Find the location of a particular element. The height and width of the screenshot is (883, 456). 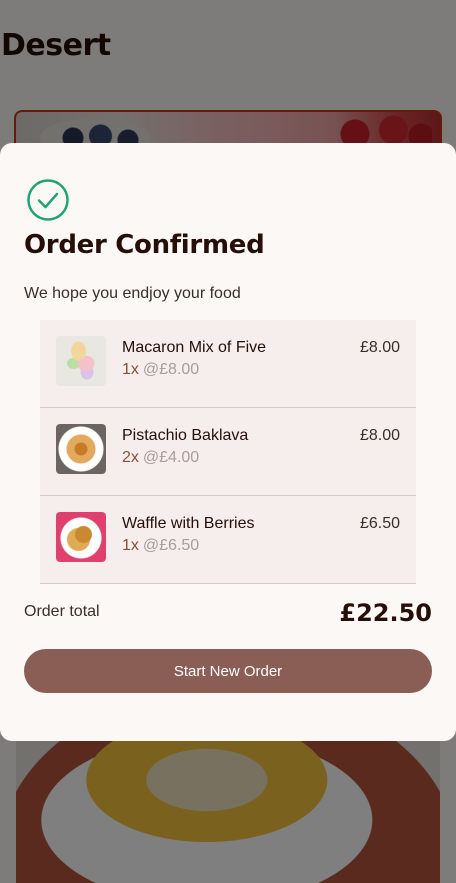

check-circle-icon is located at coordinates (48, 200).